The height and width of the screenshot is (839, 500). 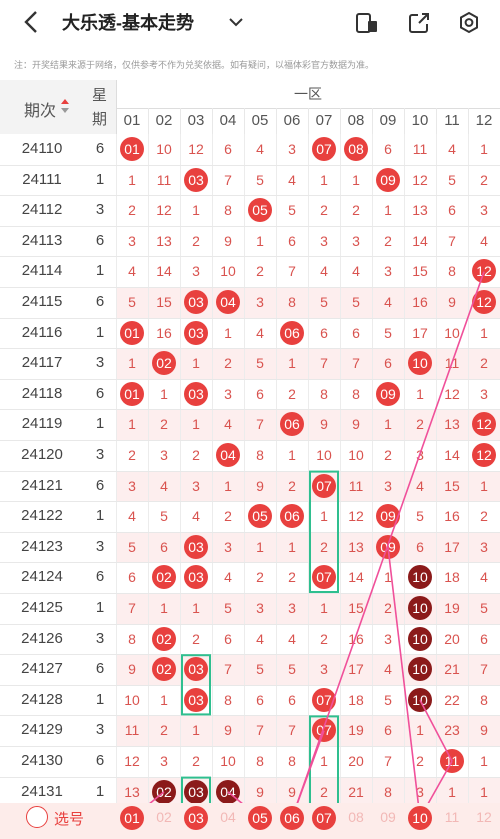 I want to click on back-arrow-icon, so click(x=32, y=22).